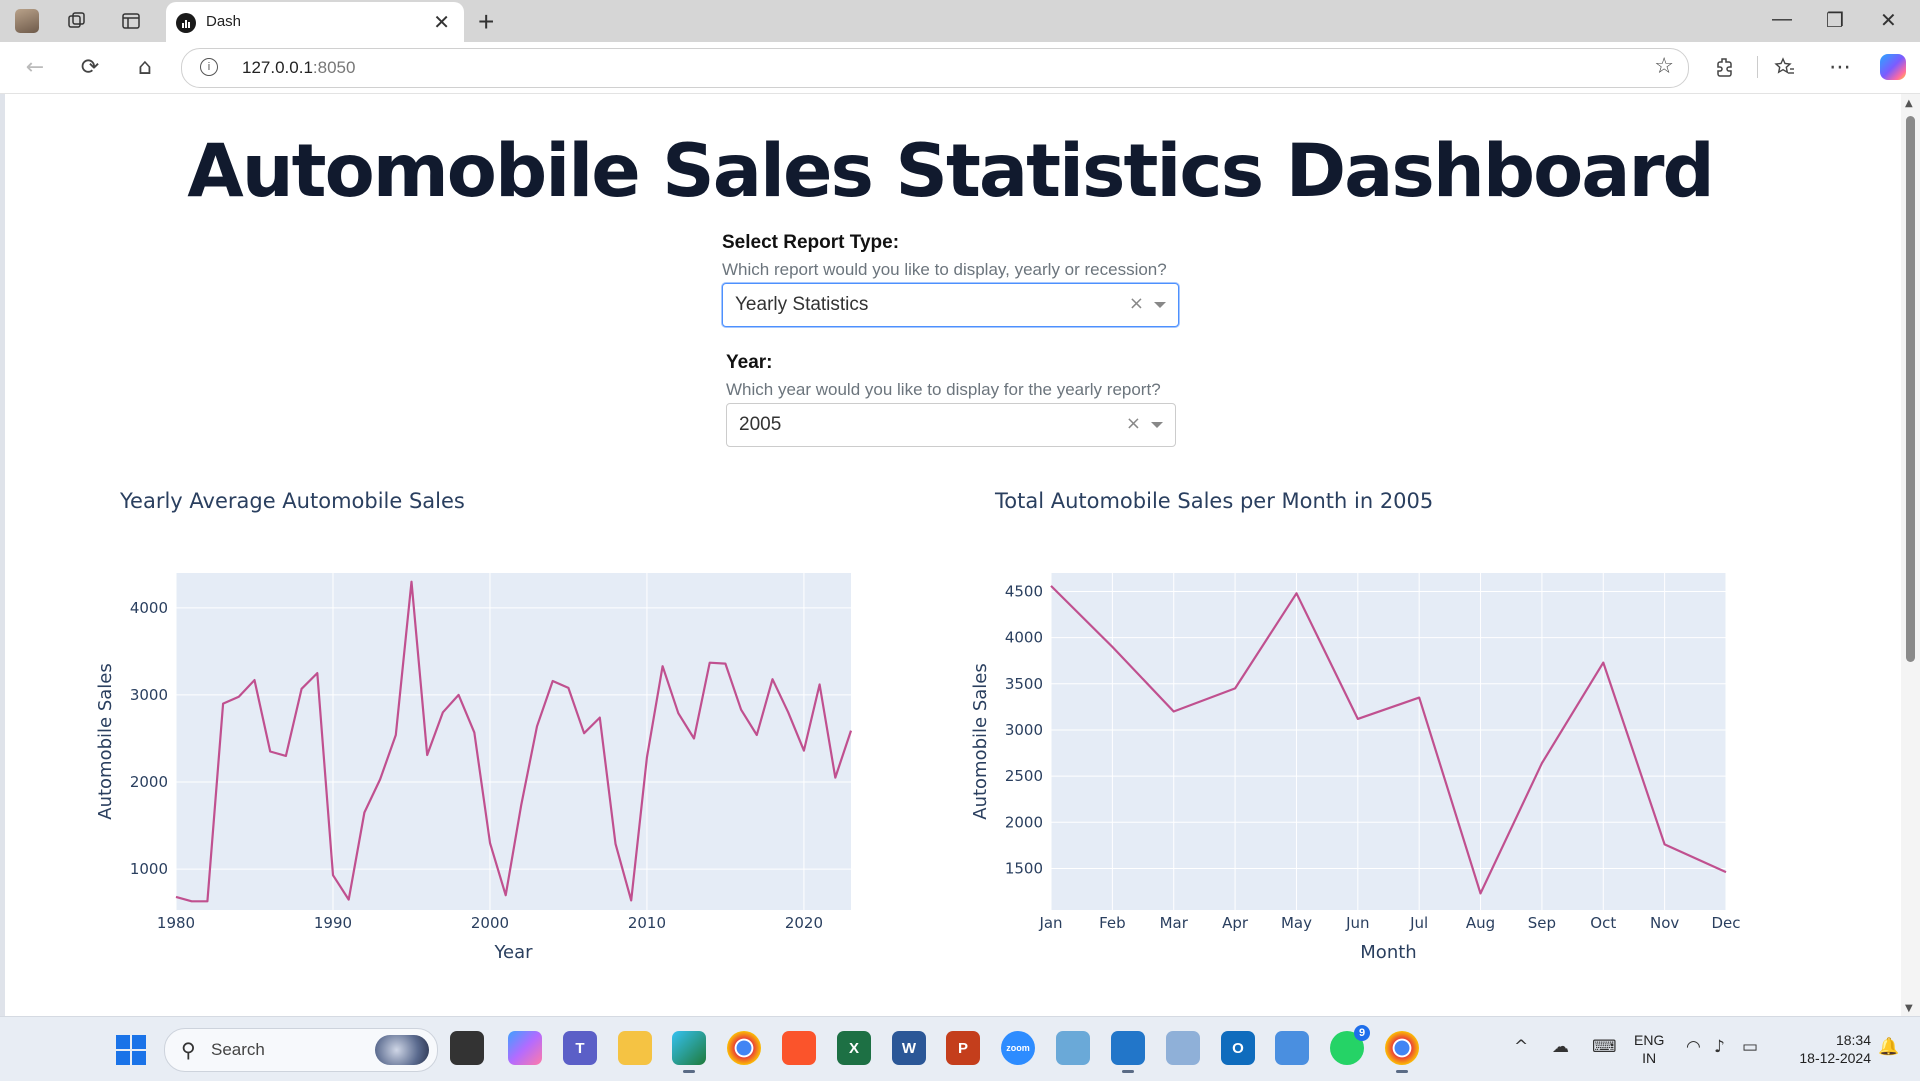  What do you see at coordinates (1521, 1047) in the screenshot?
I see `show-hidden-icons-chevron-icon: ^` at bounding box center [1521, 1047].